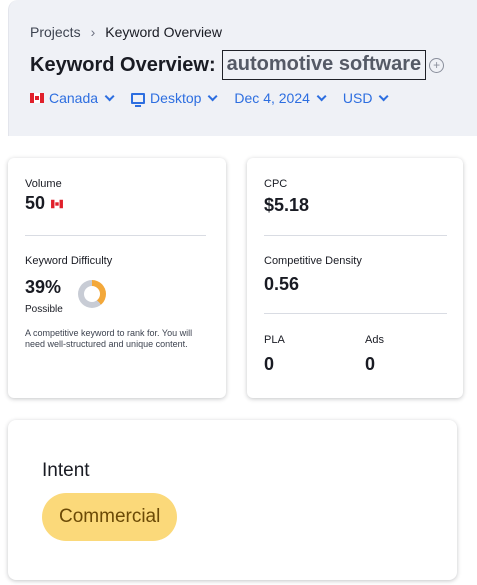 This screenshot has height=585, width=477. What do you see at coordinates (44, 309) in the screenshot?
I see `difficulty-level: Possible` at bounding box center [44, 309].